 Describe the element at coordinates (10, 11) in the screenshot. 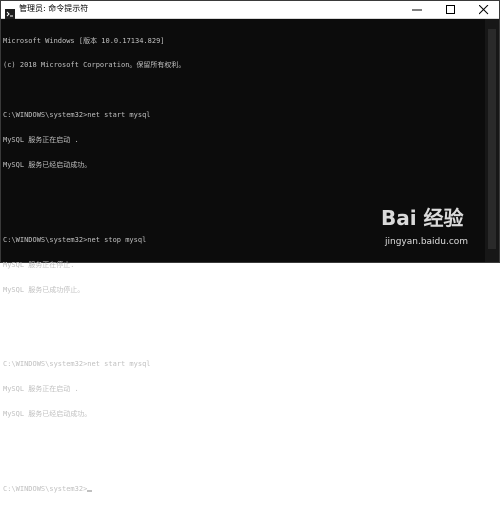

I see `terminal-icon` at that location.